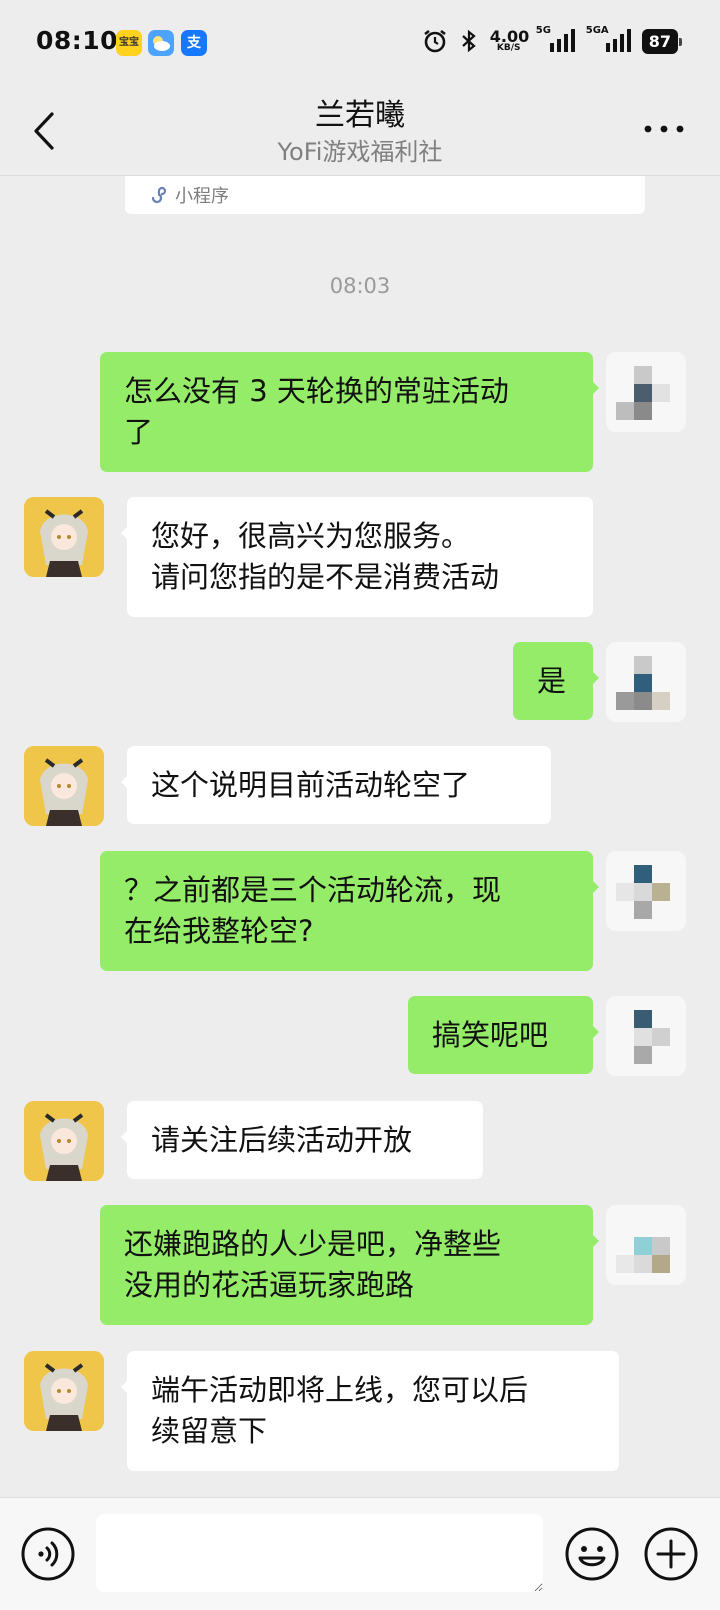 The width and height of the screenshot is (720, 1610). I want to click on signal-5g: 5G, so click(557, 40).